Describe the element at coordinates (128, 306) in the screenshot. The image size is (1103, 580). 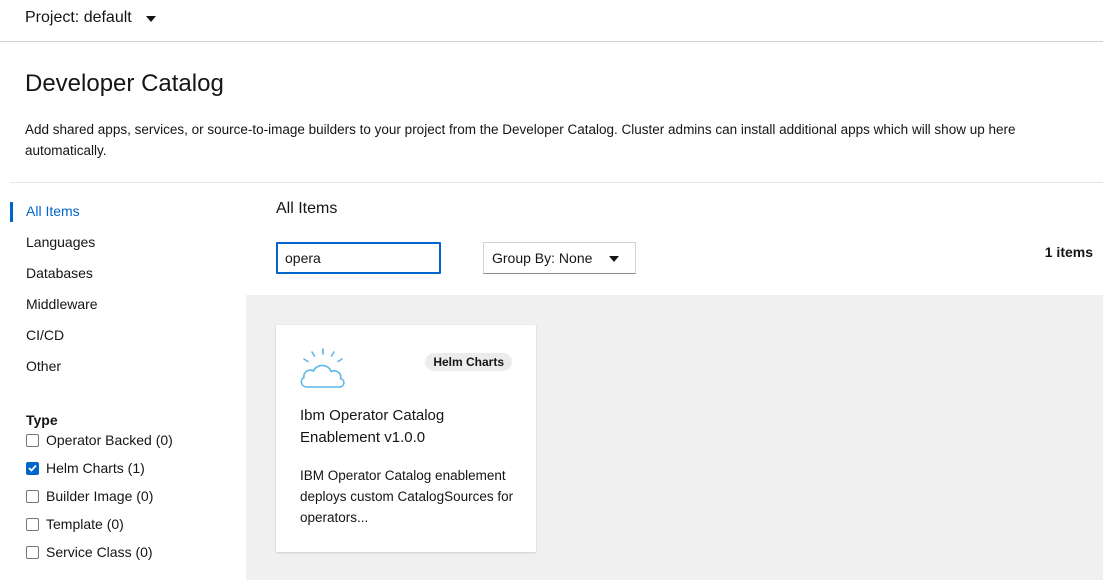
I see `sidebar-item-middleware: Middleware` at that location.